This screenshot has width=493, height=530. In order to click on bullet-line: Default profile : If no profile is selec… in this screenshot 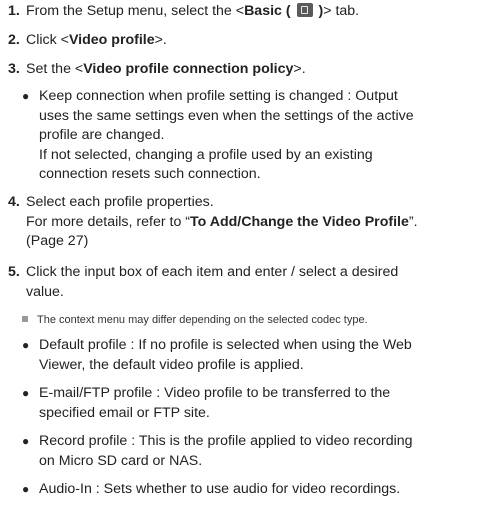, I will do `click(225, 345)`.